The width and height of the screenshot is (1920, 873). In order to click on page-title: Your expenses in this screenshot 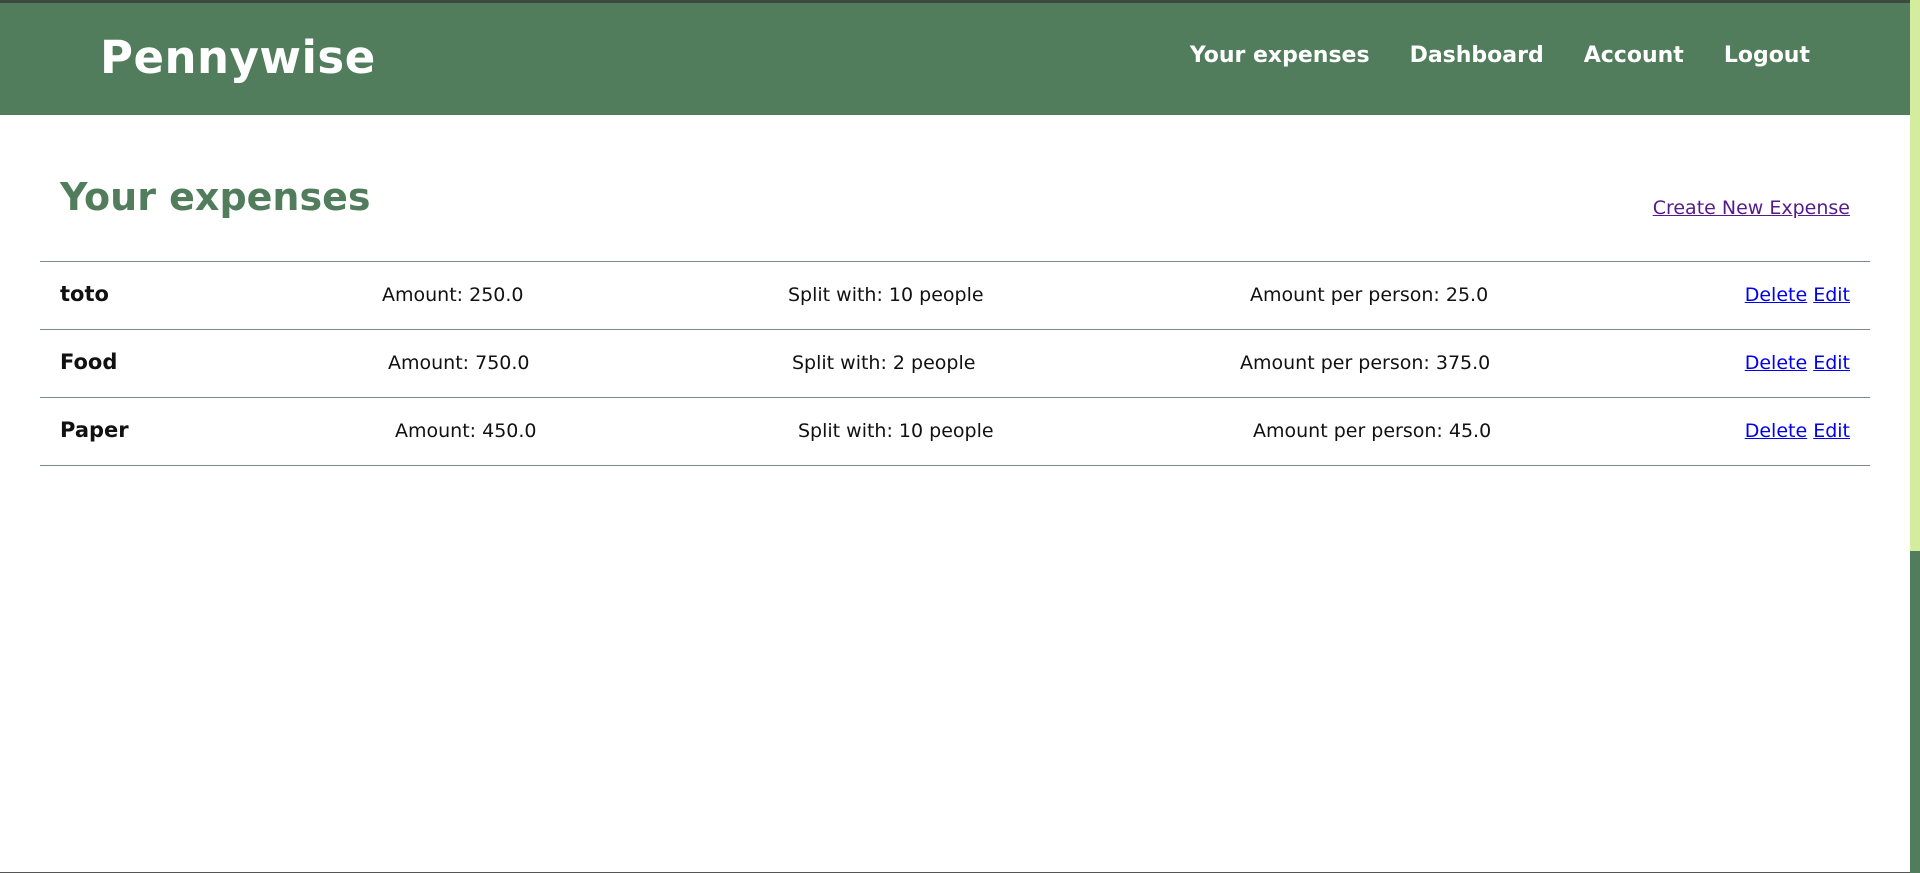, I will do `click(215, 197)`.